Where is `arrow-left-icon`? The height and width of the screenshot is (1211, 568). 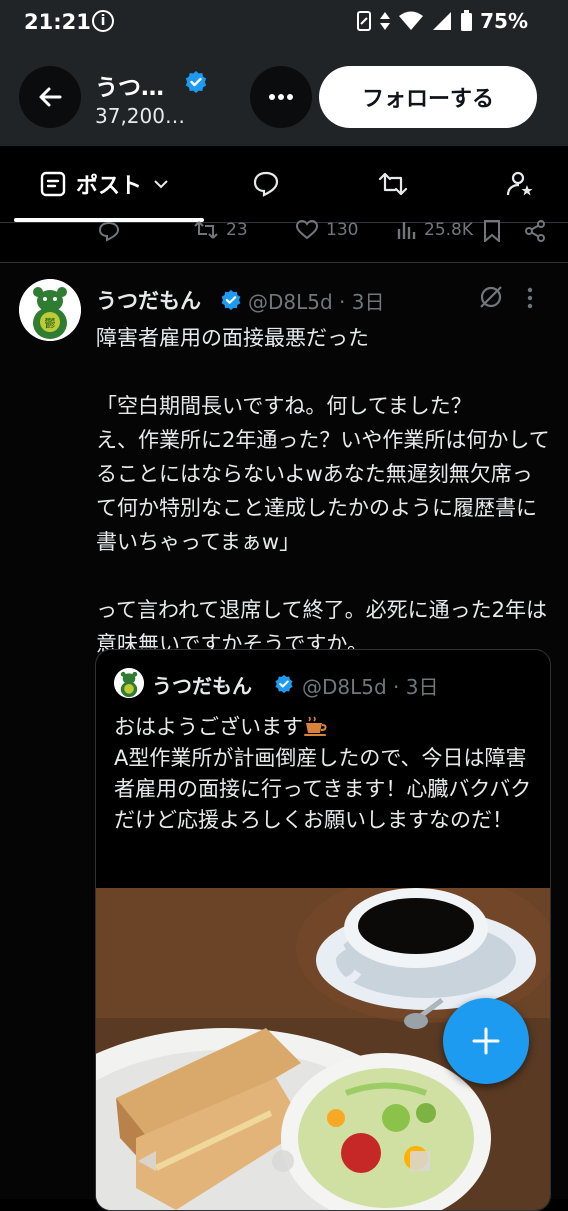 arrow-left-icon is located at coordinates (50, 97).